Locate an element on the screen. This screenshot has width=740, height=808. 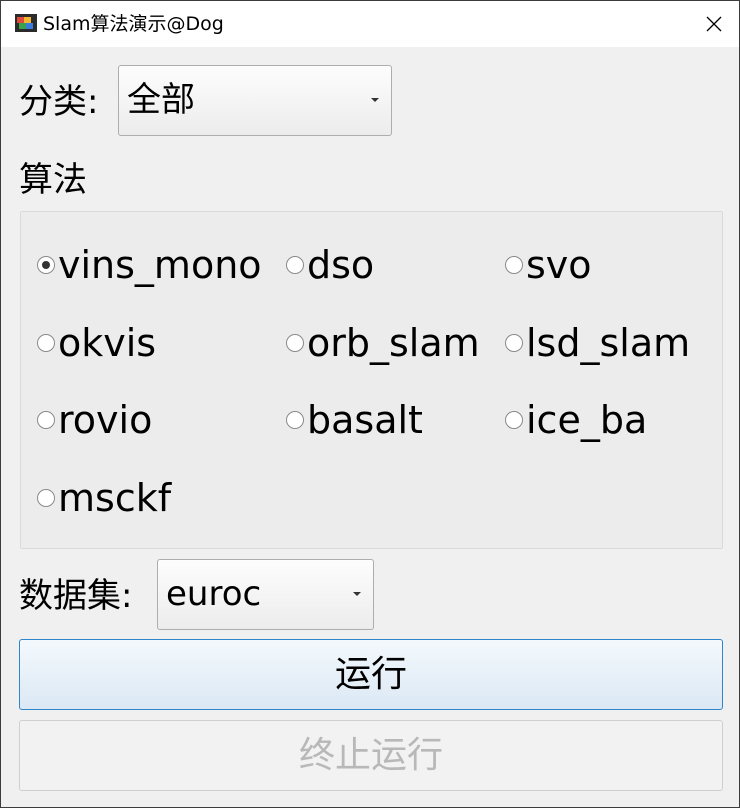
radio-orb_slam: orb_slam is located at coordinates (383, 343).